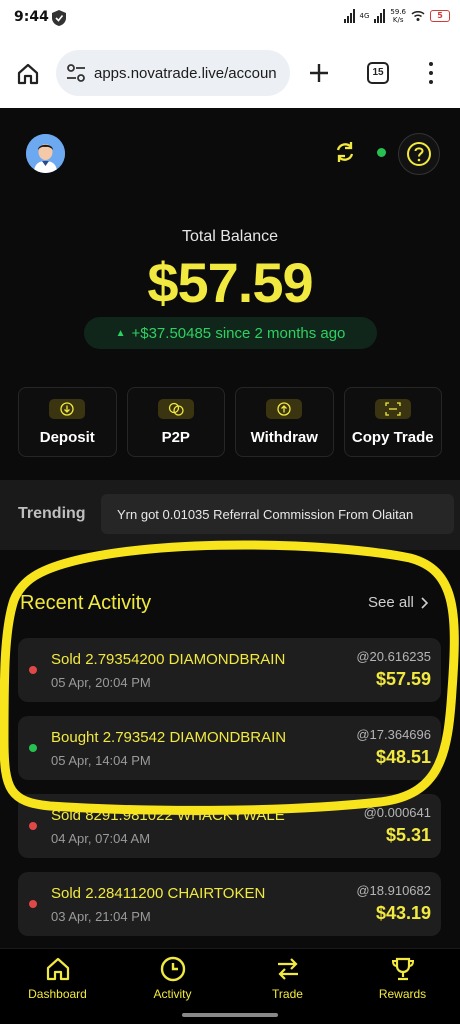  Describe the element at coordinates (33, 748) in the screenshot. I see `buy-status-dot` at that location.